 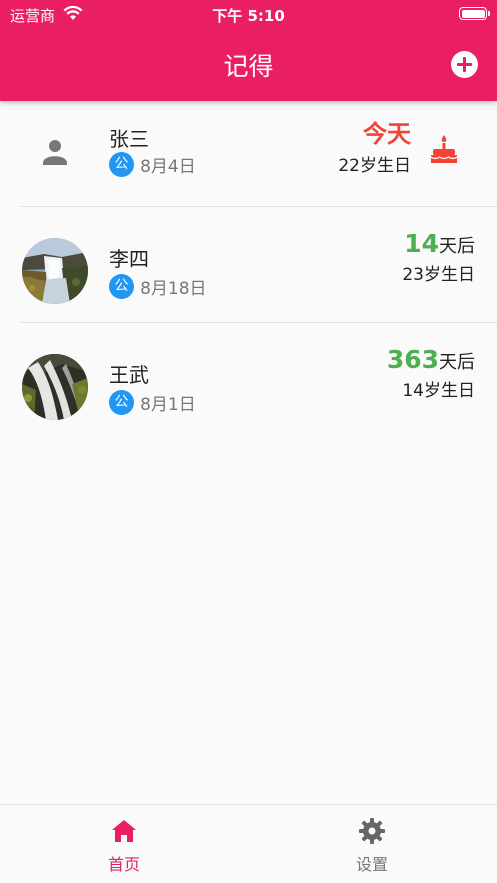 I want to click on contact-name: 王武, so click(x=129, y=375).